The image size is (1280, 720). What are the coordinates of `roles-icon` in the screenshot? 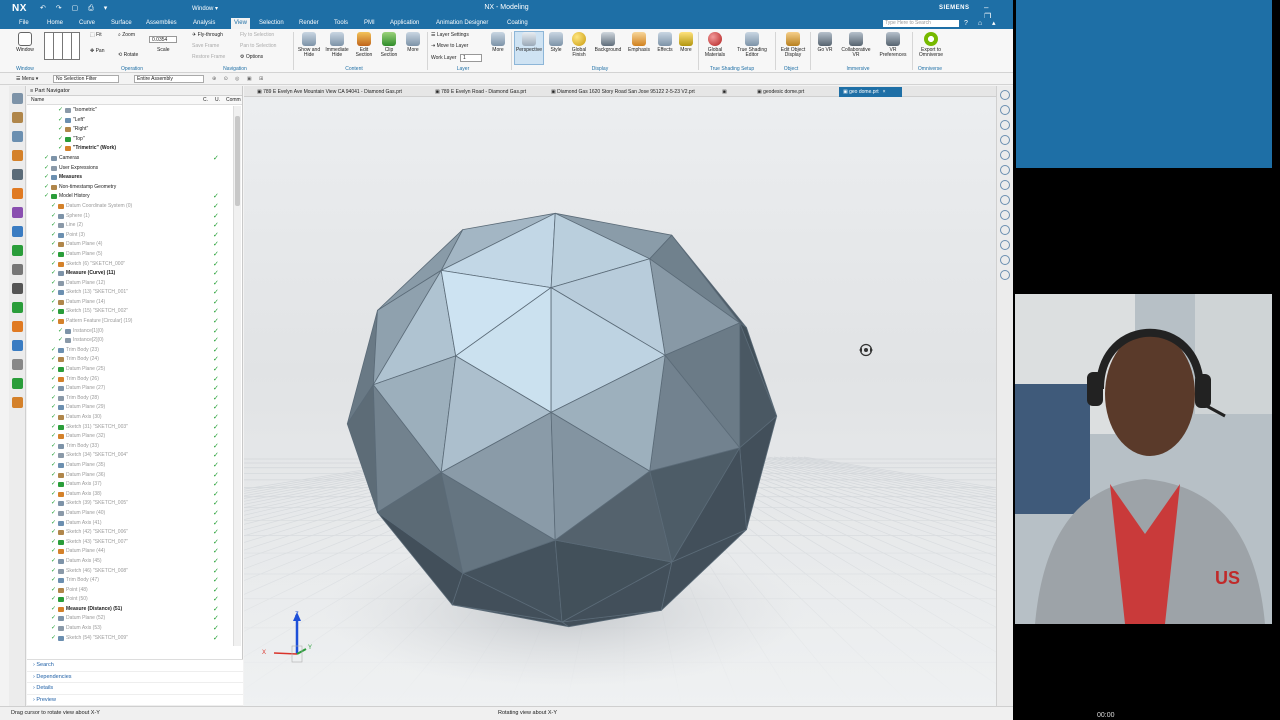 It's located at (17, 250).